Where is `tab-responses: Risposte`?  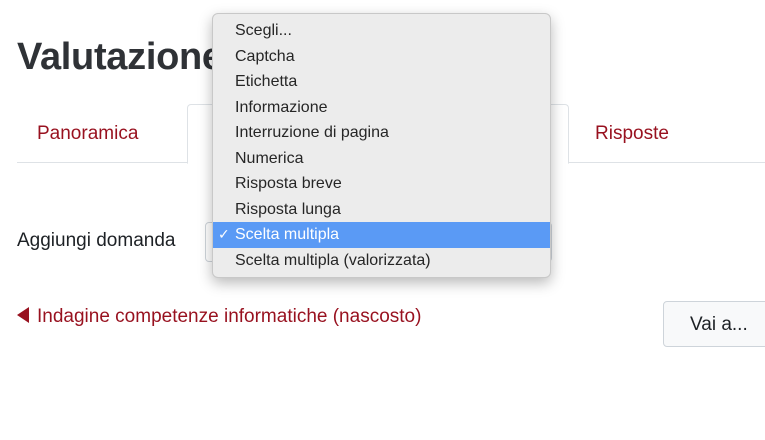 tab-responses: Risposte is located at coordinates (632, 133).